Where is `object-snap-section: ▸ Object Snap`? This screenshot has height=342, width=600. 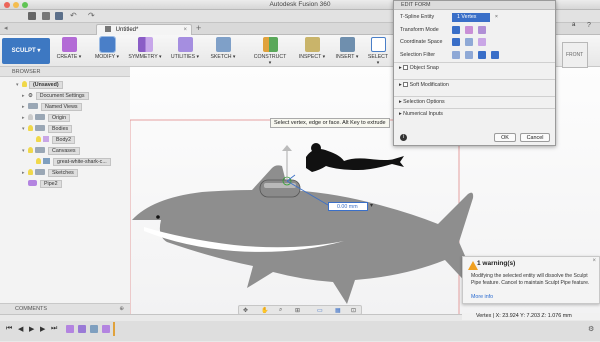 object-snap-section: ▸ Object Snap is located at coordinates (474, 67).